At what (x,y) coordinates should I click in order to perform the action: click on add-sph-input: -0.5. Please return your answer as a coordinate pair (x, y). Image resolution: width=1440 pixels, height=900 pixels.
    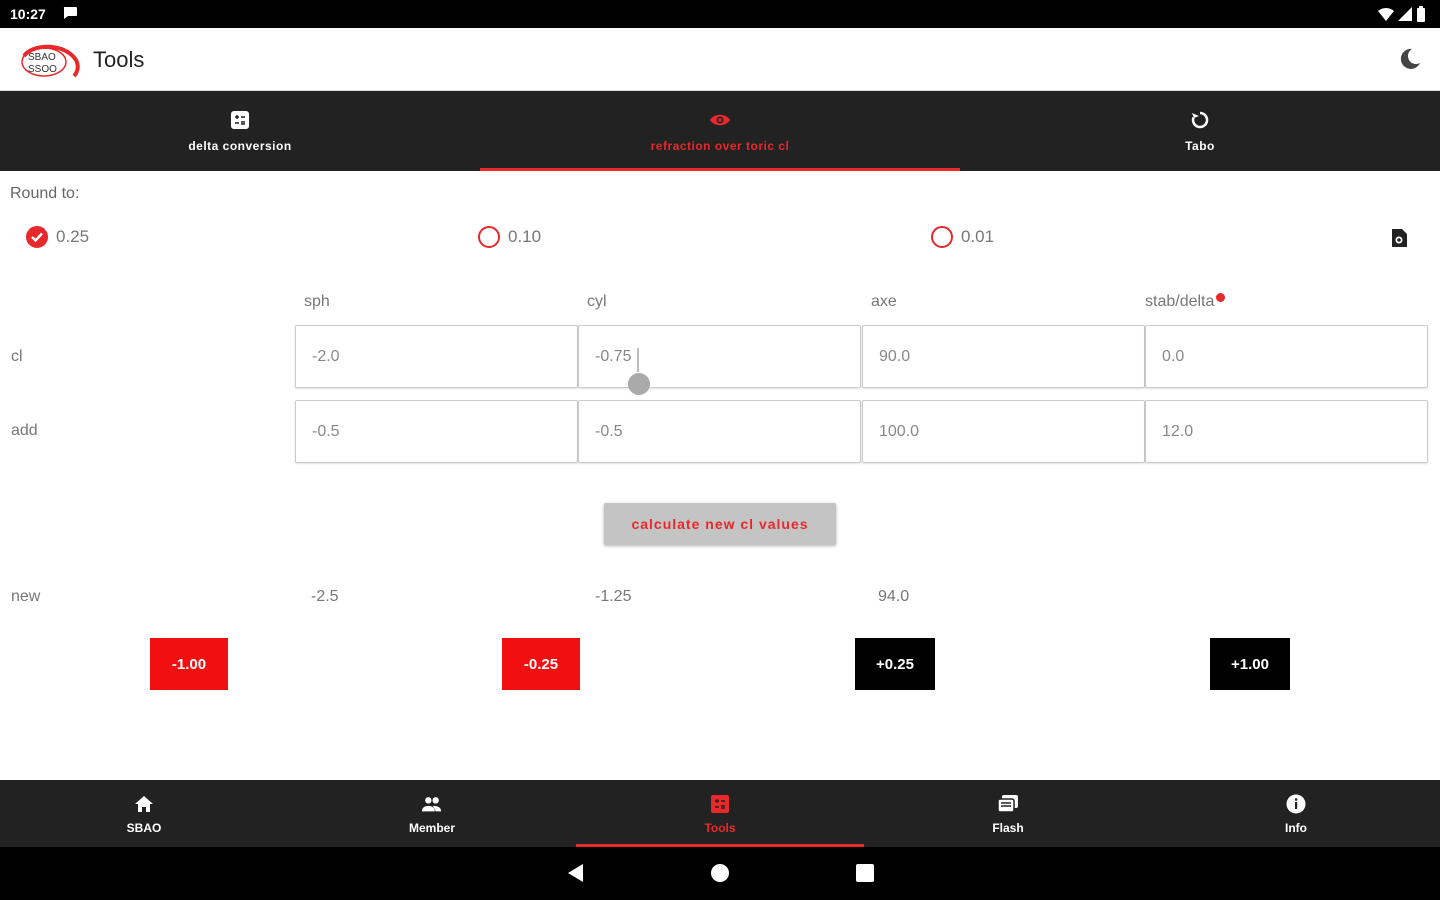
    Looking at the image, I should click on (436, 431).